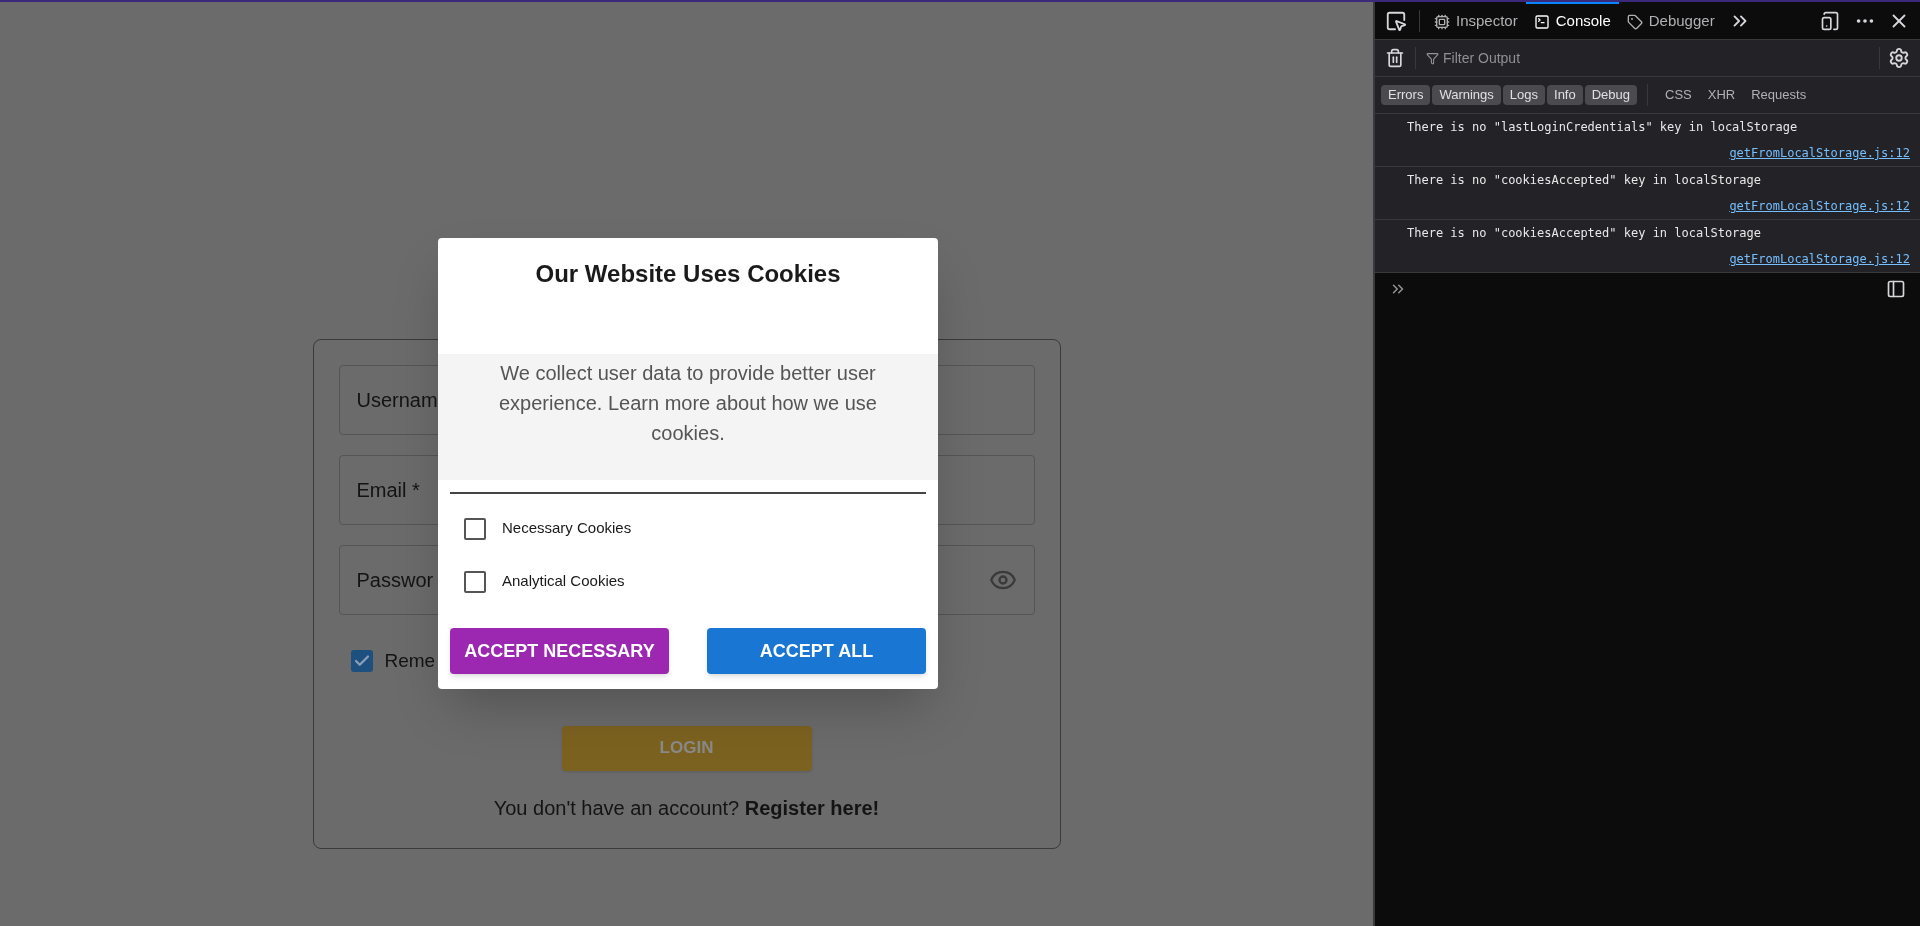  Describe the element at coordinates (1678, 95) in the screenshot. I see `request-type-filter: CSS` at that location.